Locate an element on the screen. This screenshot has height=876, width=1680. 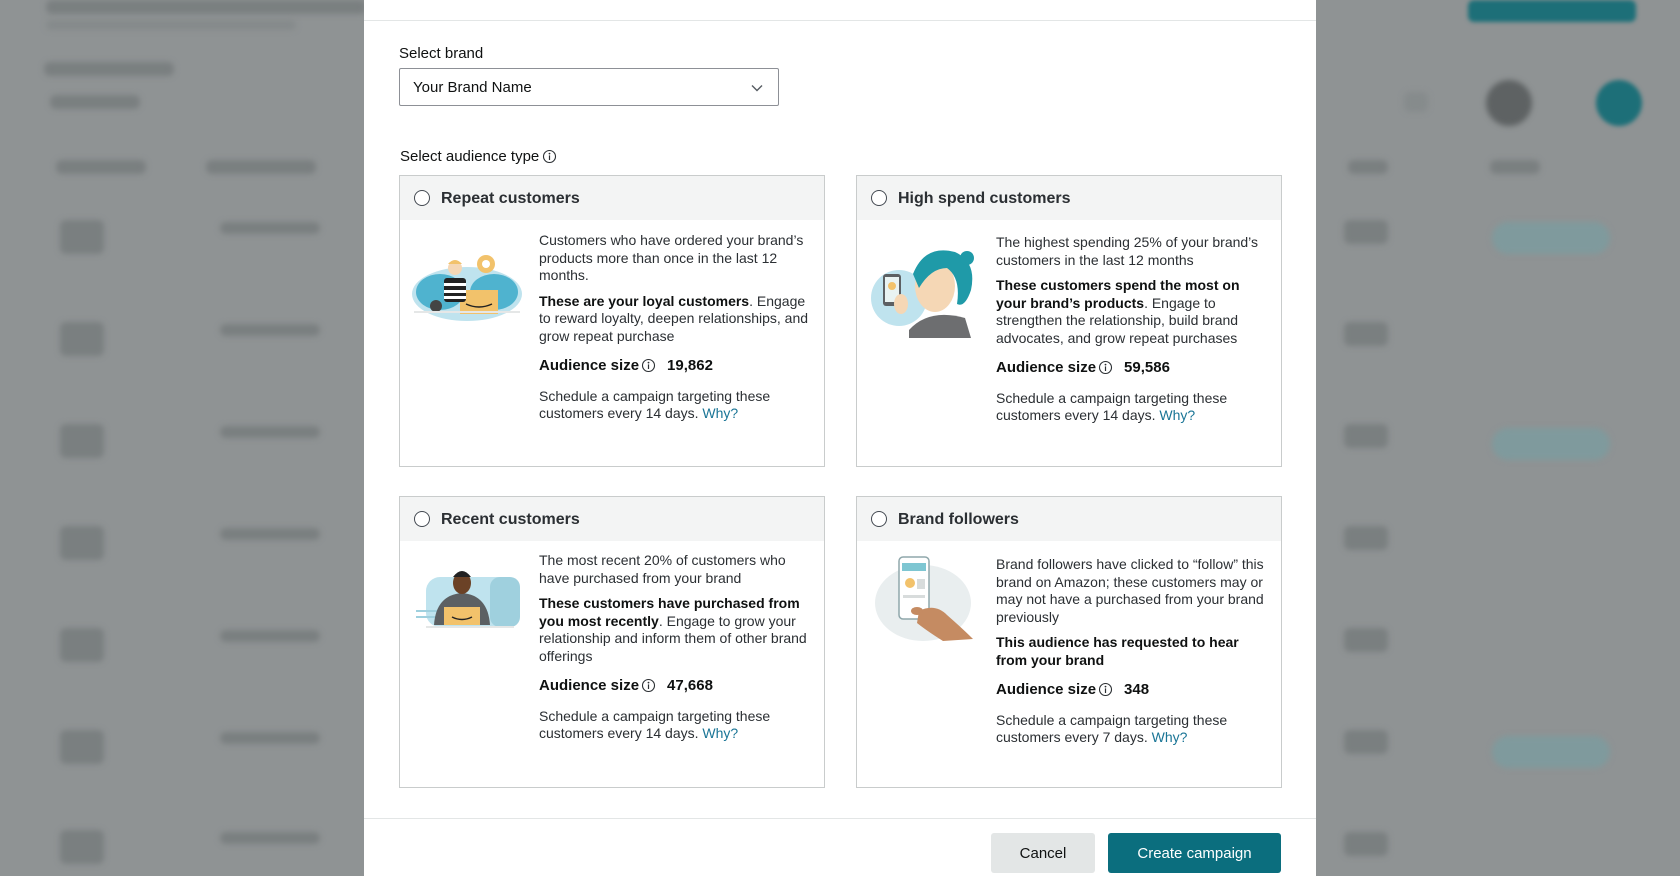
brand-select-dropdown: Your Brand Name is located at coordinates (589, 87).